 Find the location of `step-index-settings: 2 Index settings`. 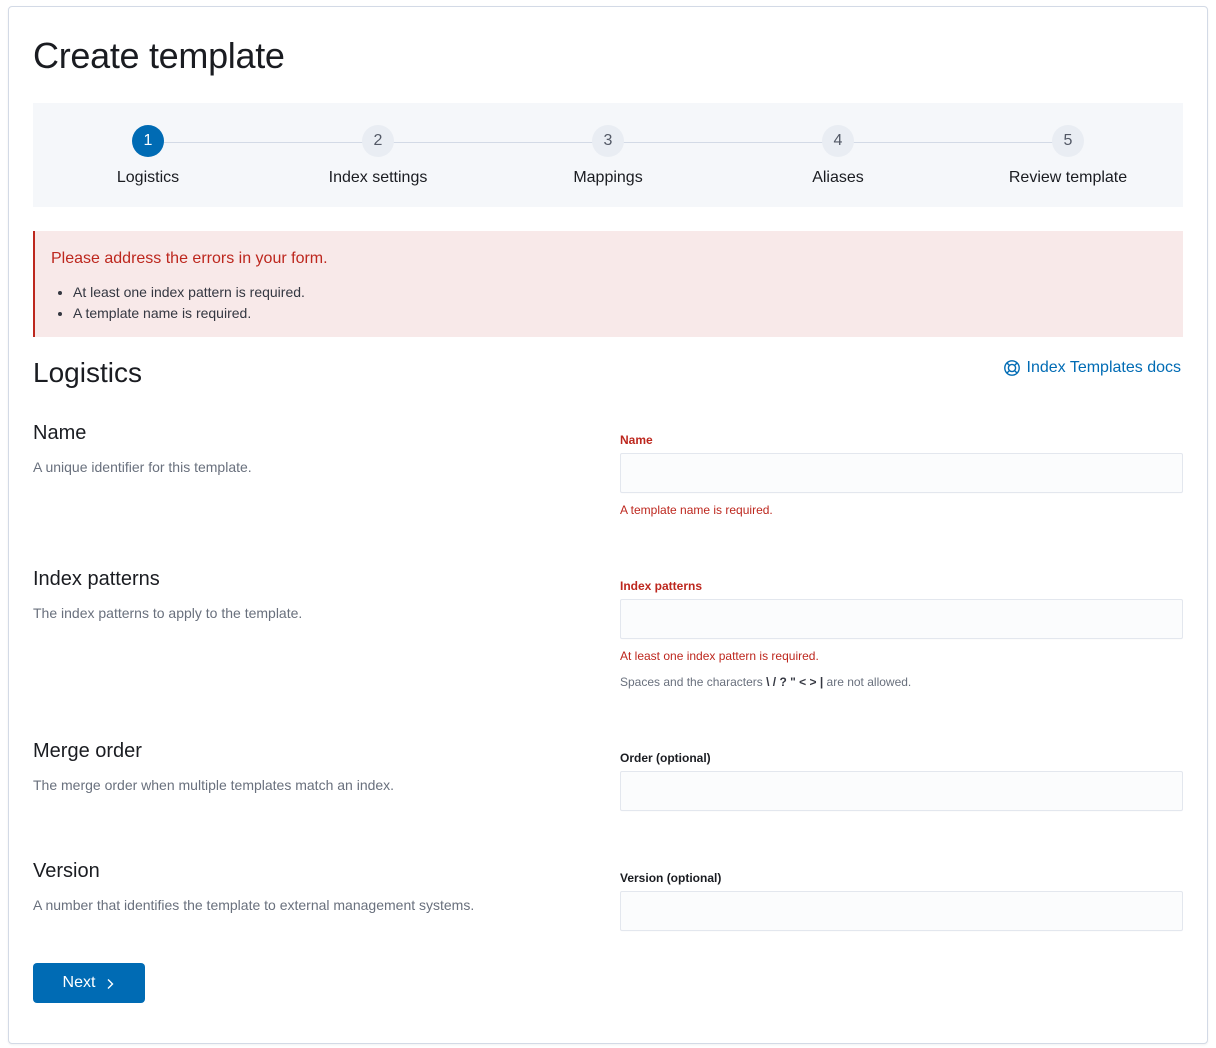

step-index-settings: 2 Index settings is located at coordinates (378, 156).